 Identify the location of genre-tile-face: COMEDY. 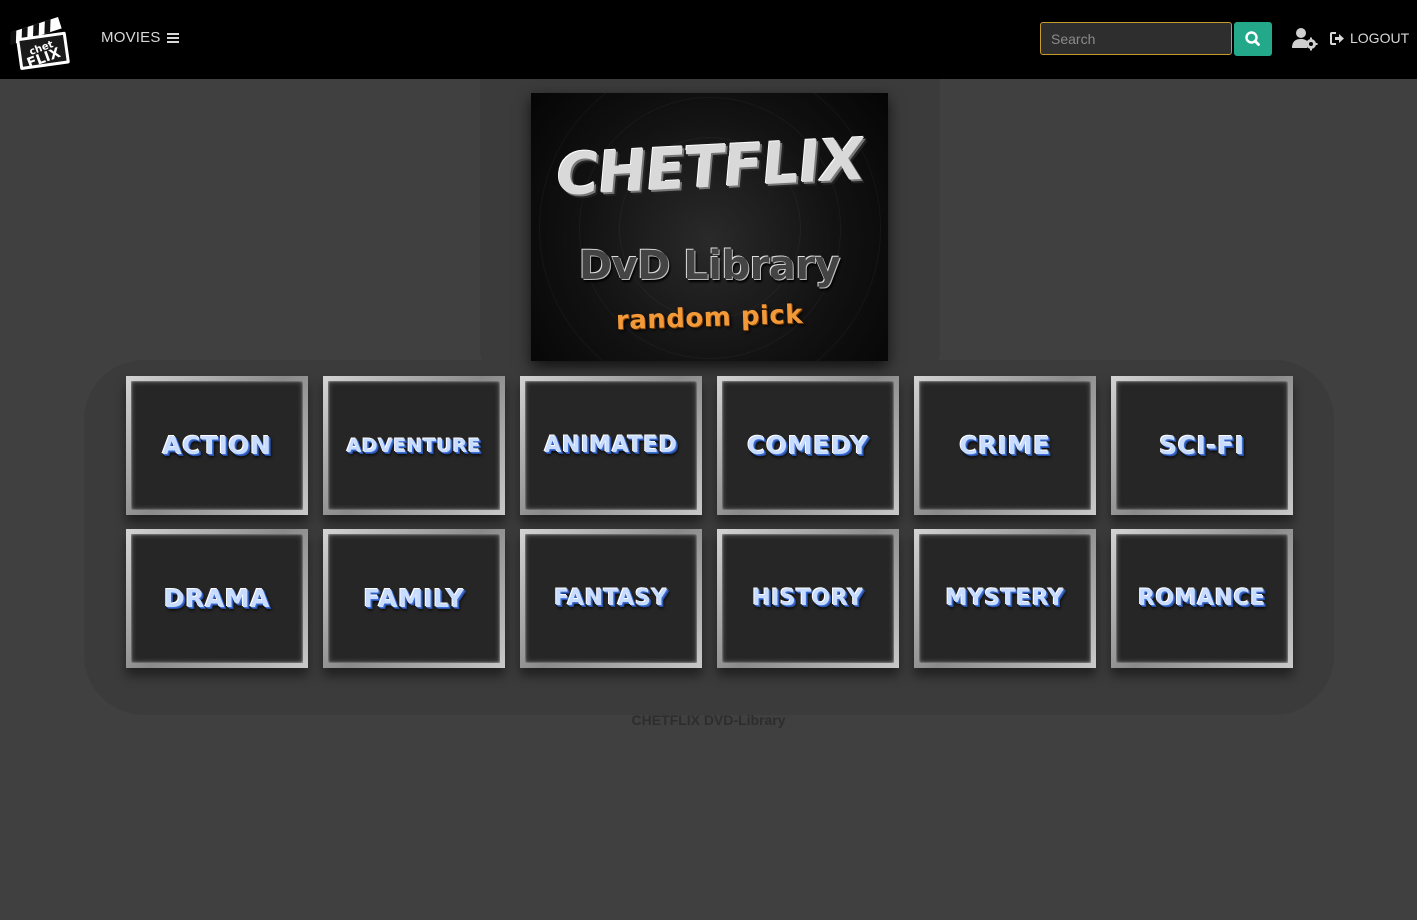
(808, 445).